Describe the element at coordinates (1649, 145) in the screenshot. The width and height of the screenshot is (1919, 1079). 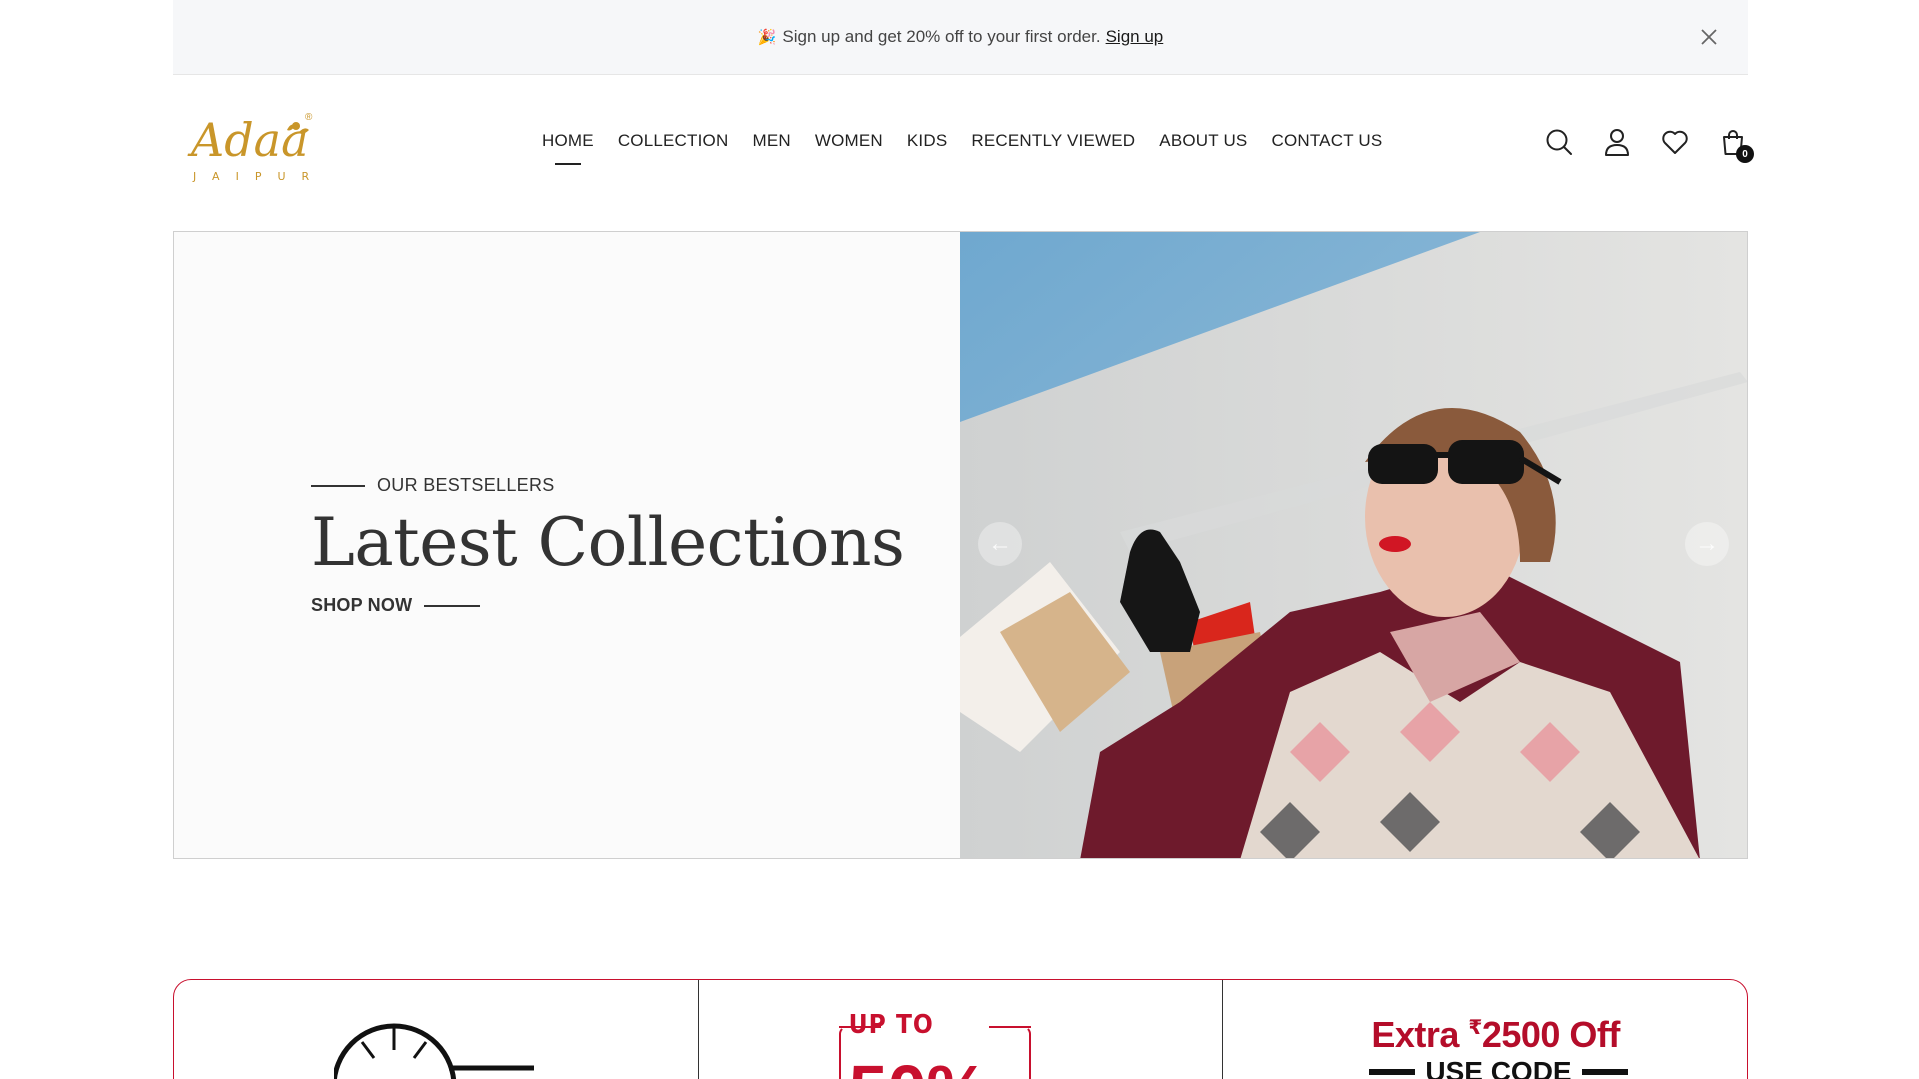
I see `header-icons: 0` at that location.